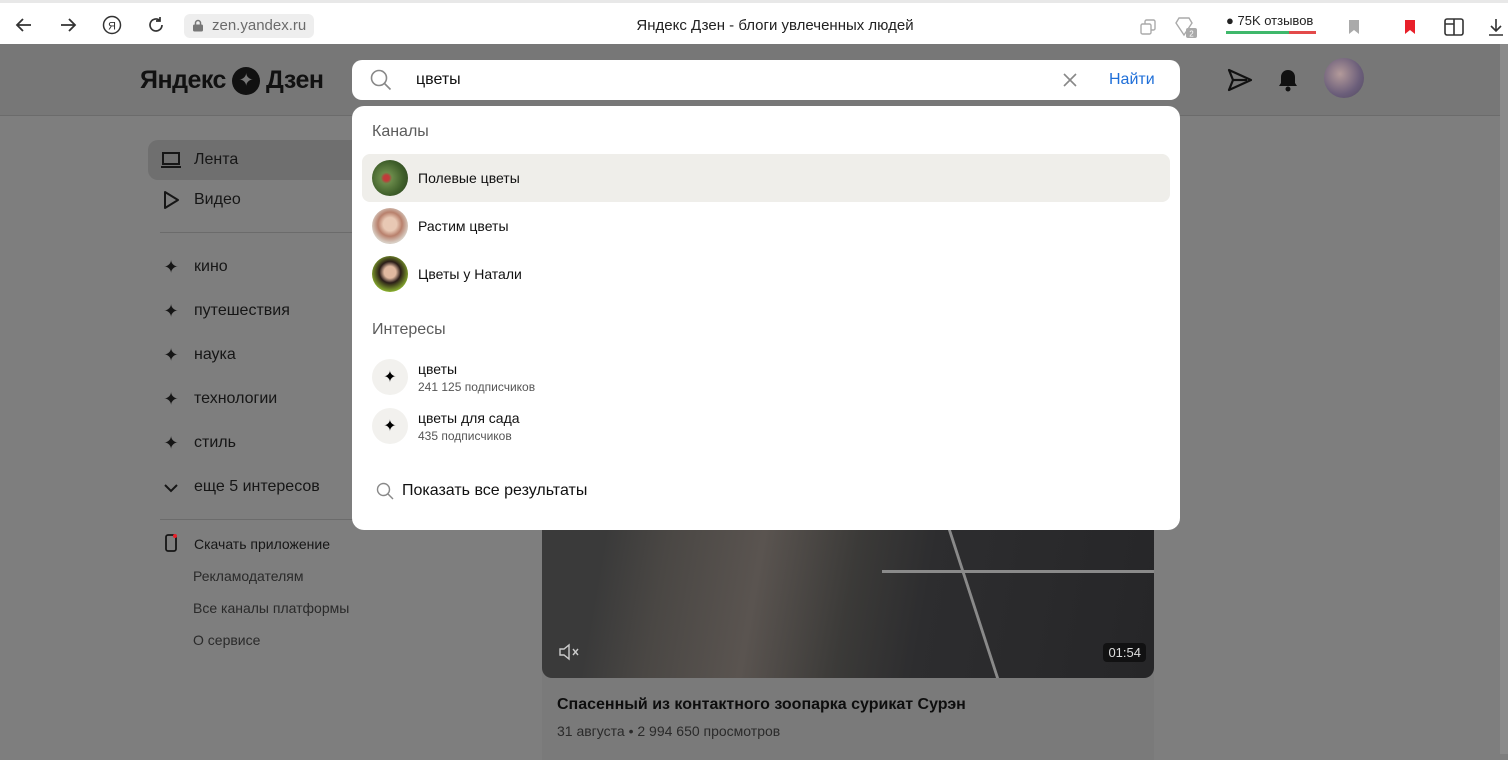  I want to click on zen-logo: Яндекс ✦ Дзен, so click(232, 80).